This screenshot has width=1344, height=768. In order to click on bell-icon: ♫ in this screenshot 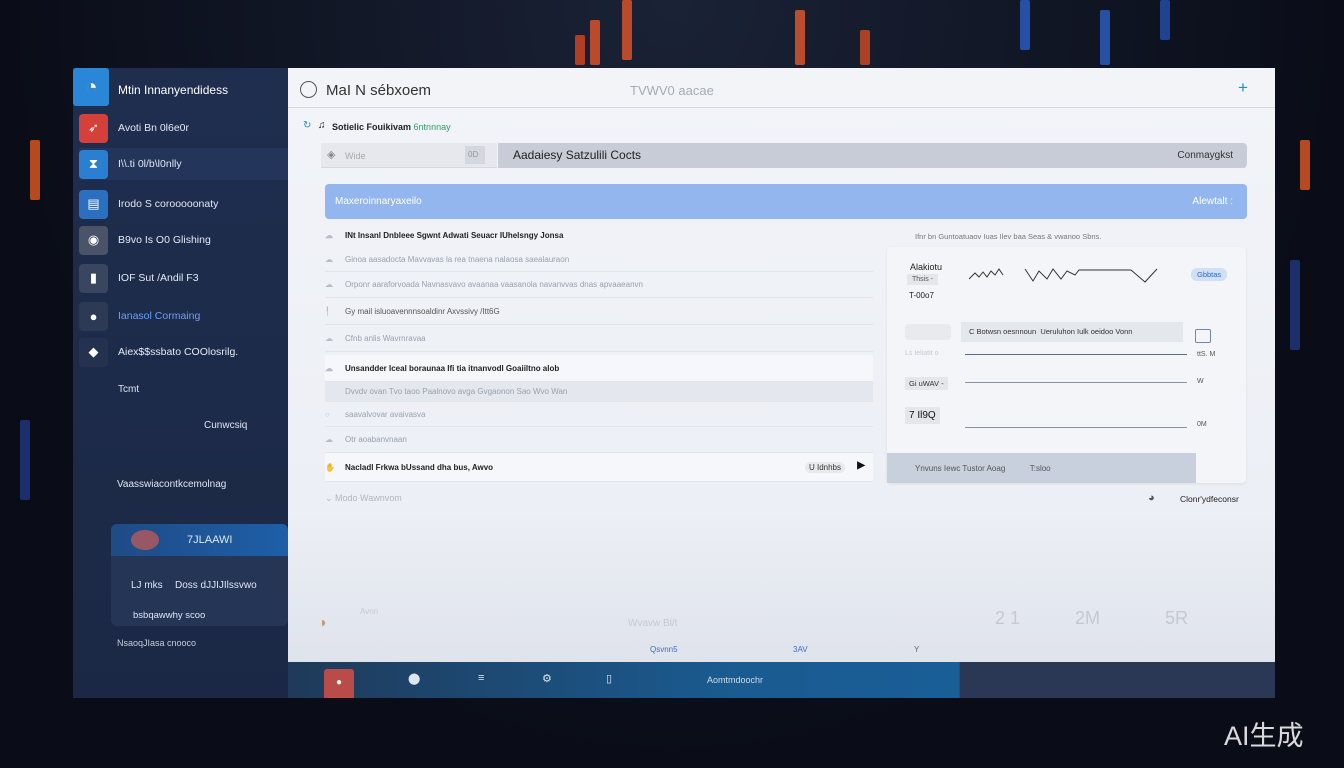, I will do `click(322, 125)`.